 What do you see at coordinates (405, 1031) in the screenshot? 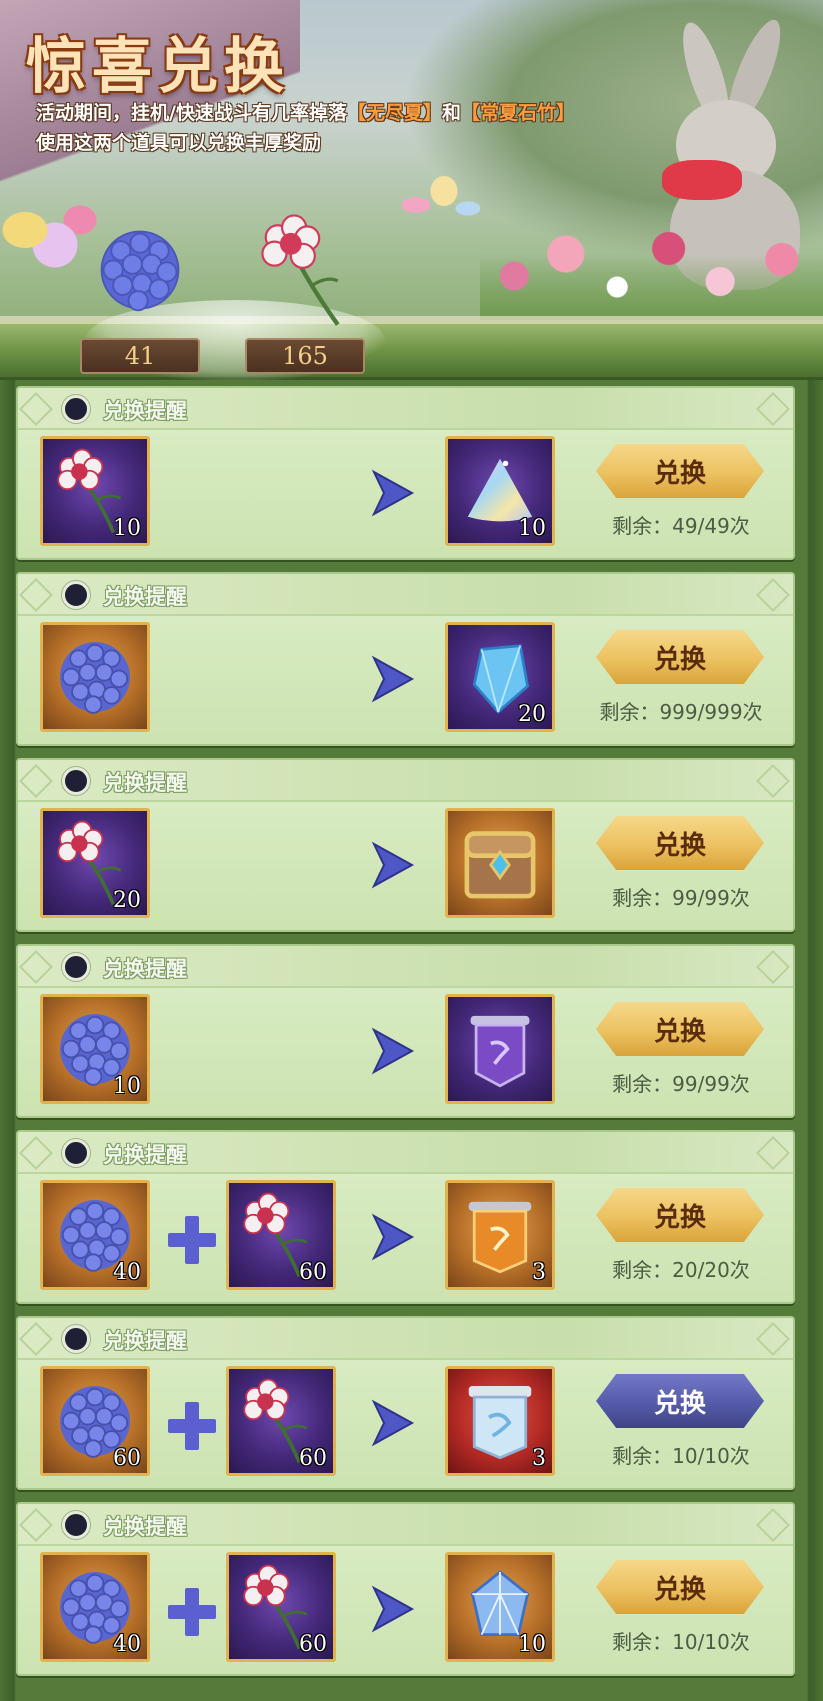
I see `exchange-row: 兑换提醒 10 兑换 剩余：99/99次` at bounding box center [405, 1031].